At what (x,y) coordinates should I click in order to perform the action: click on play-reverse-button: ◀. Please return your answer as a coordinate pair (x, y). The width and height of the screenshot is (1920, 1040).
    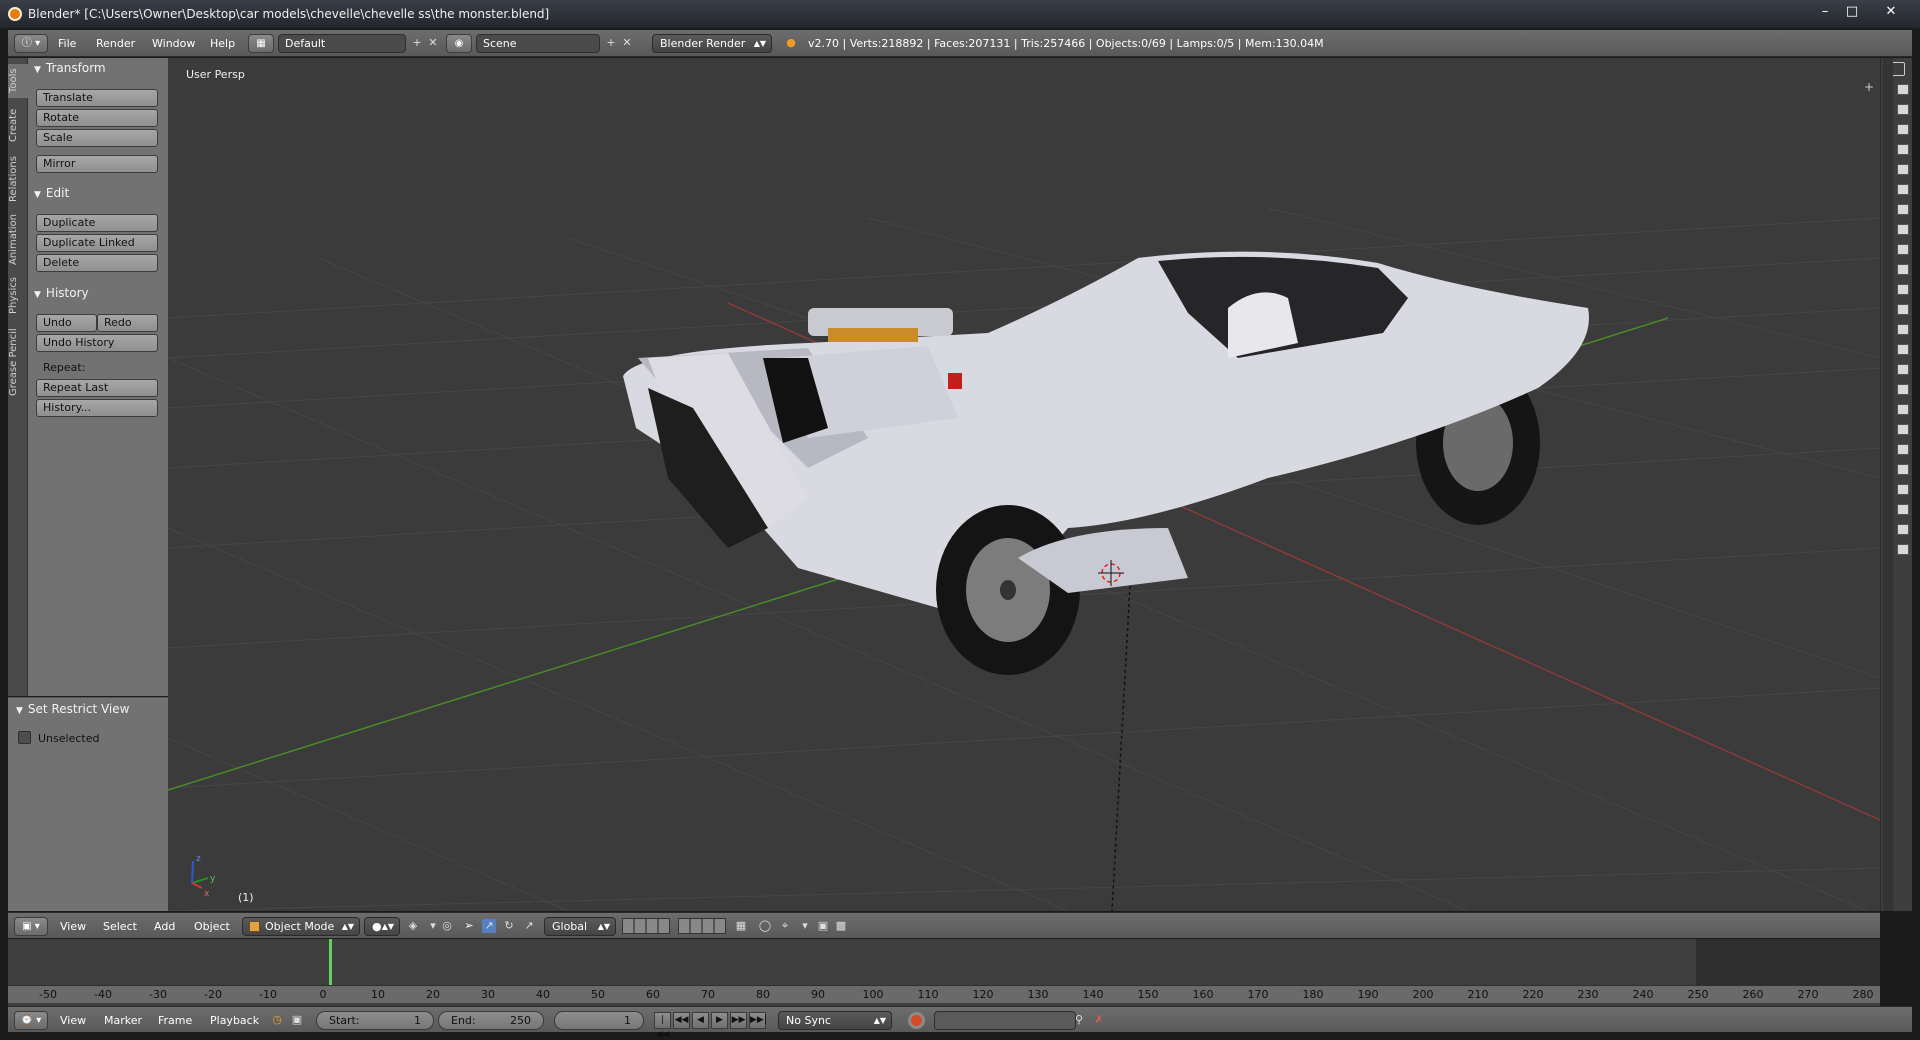
    Looking at the image, I should click on (700, 1020).